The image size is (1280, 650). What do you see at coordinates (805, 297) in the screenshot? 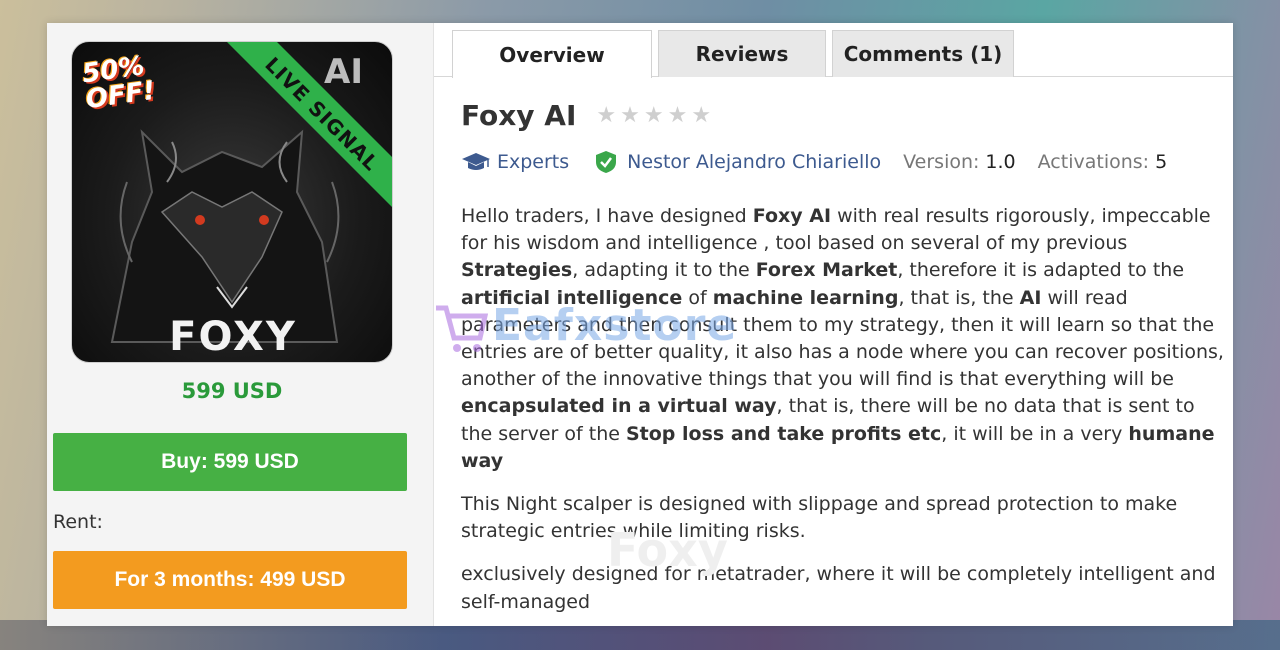
I see `description-bold-run: machine learning` at bounding box center [805, 297].